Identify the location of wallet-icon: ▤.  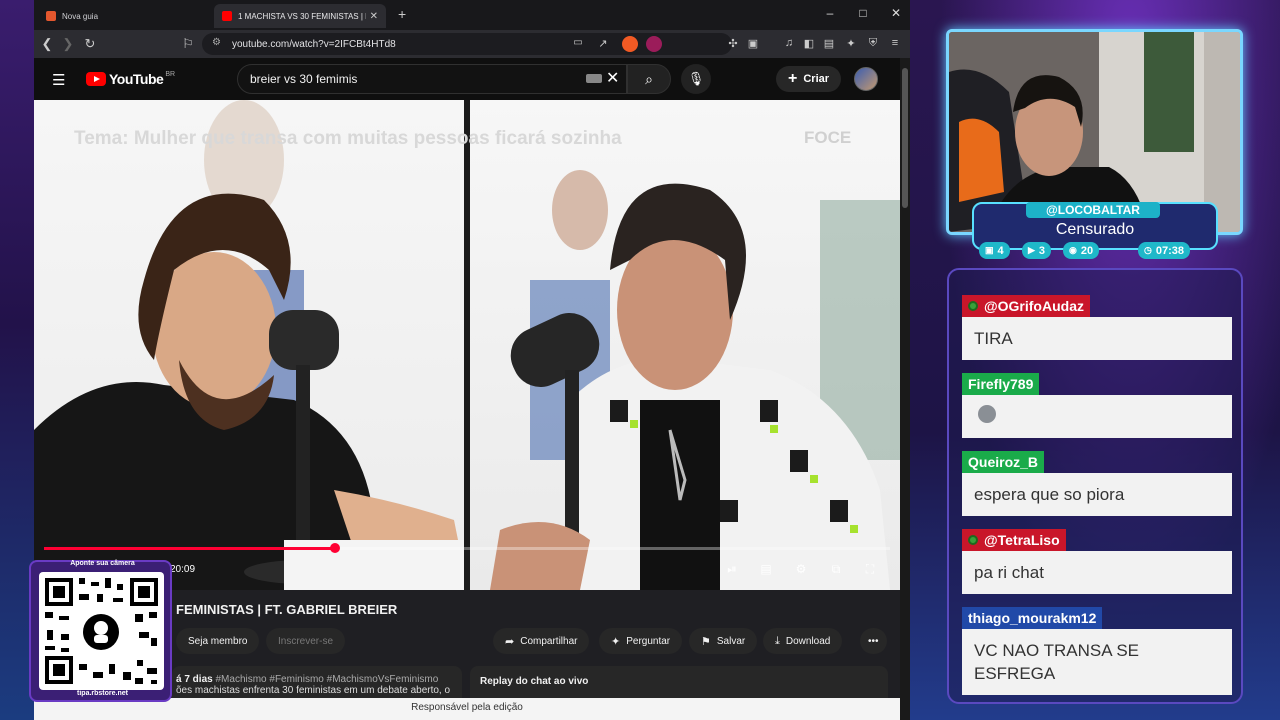
(829, 43).